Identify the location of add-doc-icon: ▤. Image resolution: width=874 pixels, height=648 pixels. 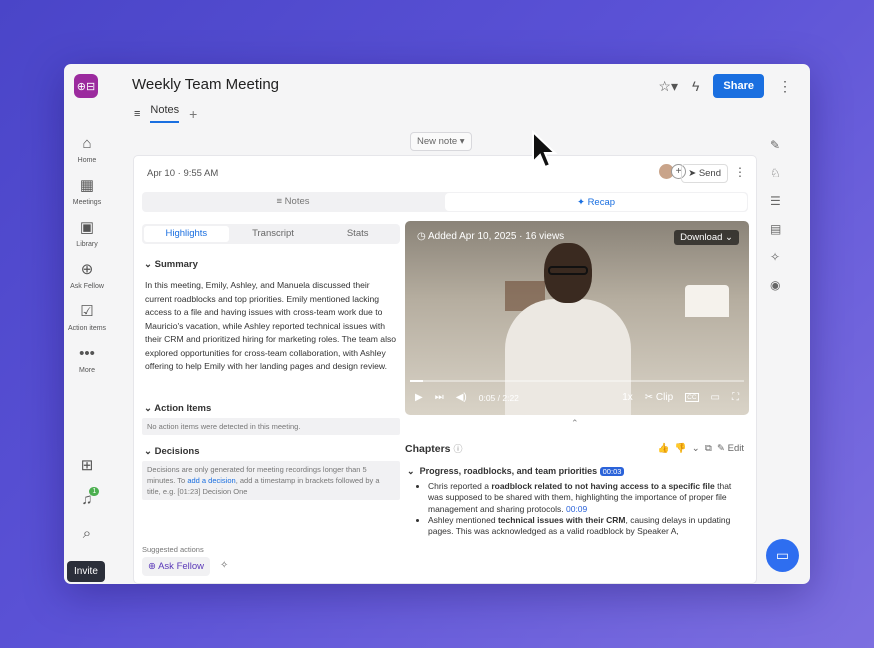
(775, 229).